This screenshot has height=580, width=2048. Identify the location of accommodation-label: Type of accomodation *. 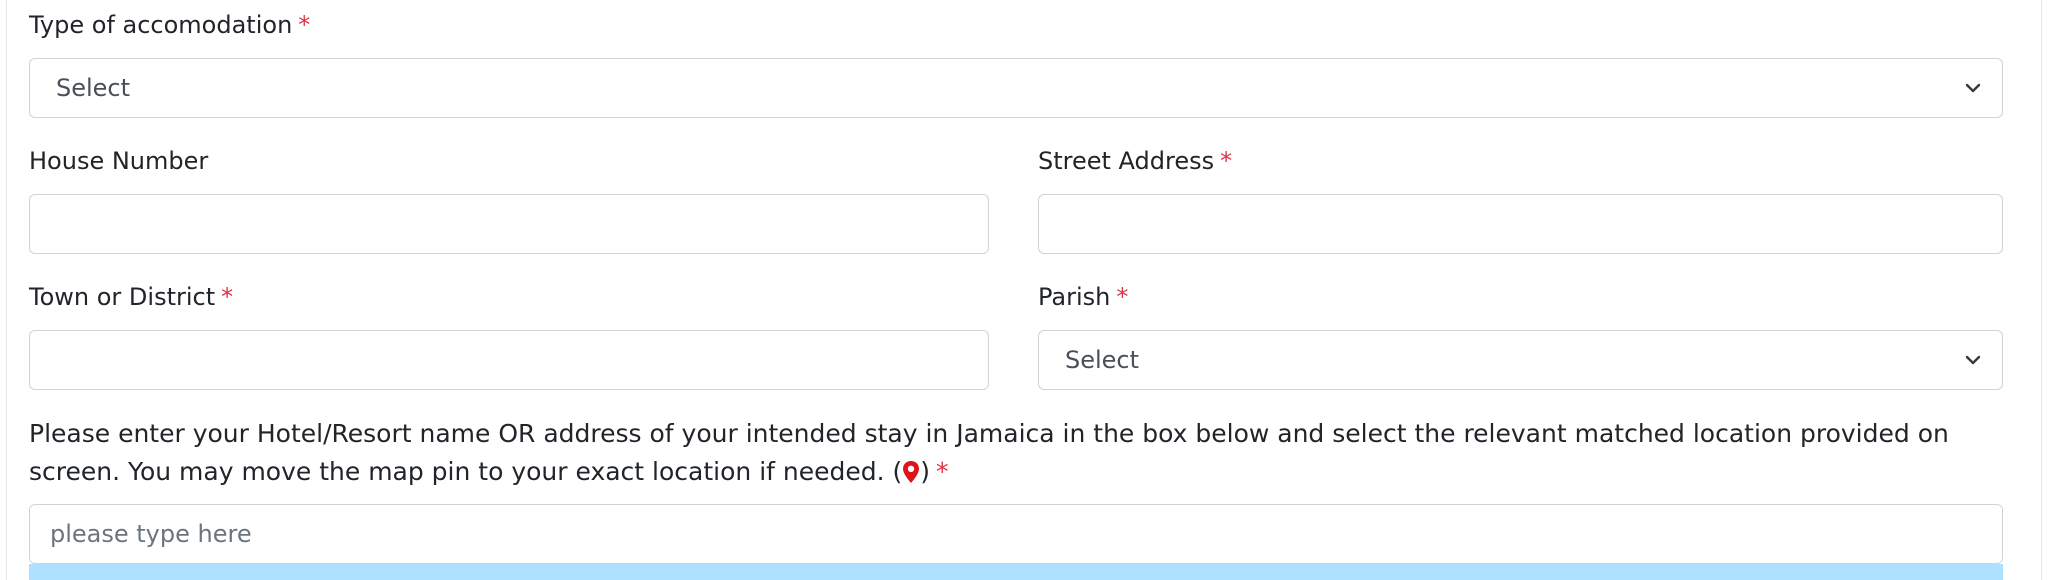
(169, 25).